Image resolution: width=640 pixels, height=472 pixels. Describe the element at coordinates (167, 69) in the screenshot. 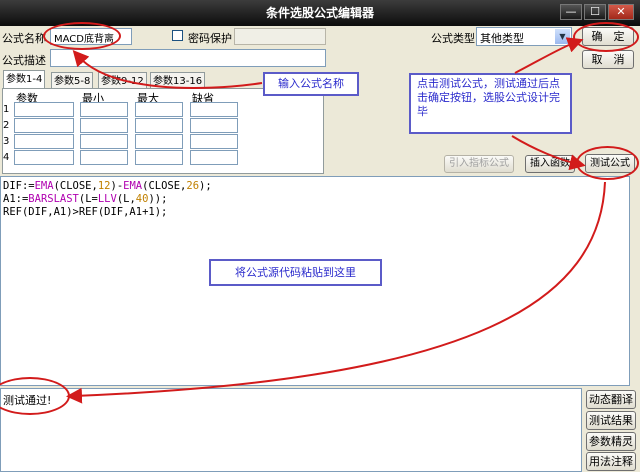

I see `arrow-to-name-field` at that location.